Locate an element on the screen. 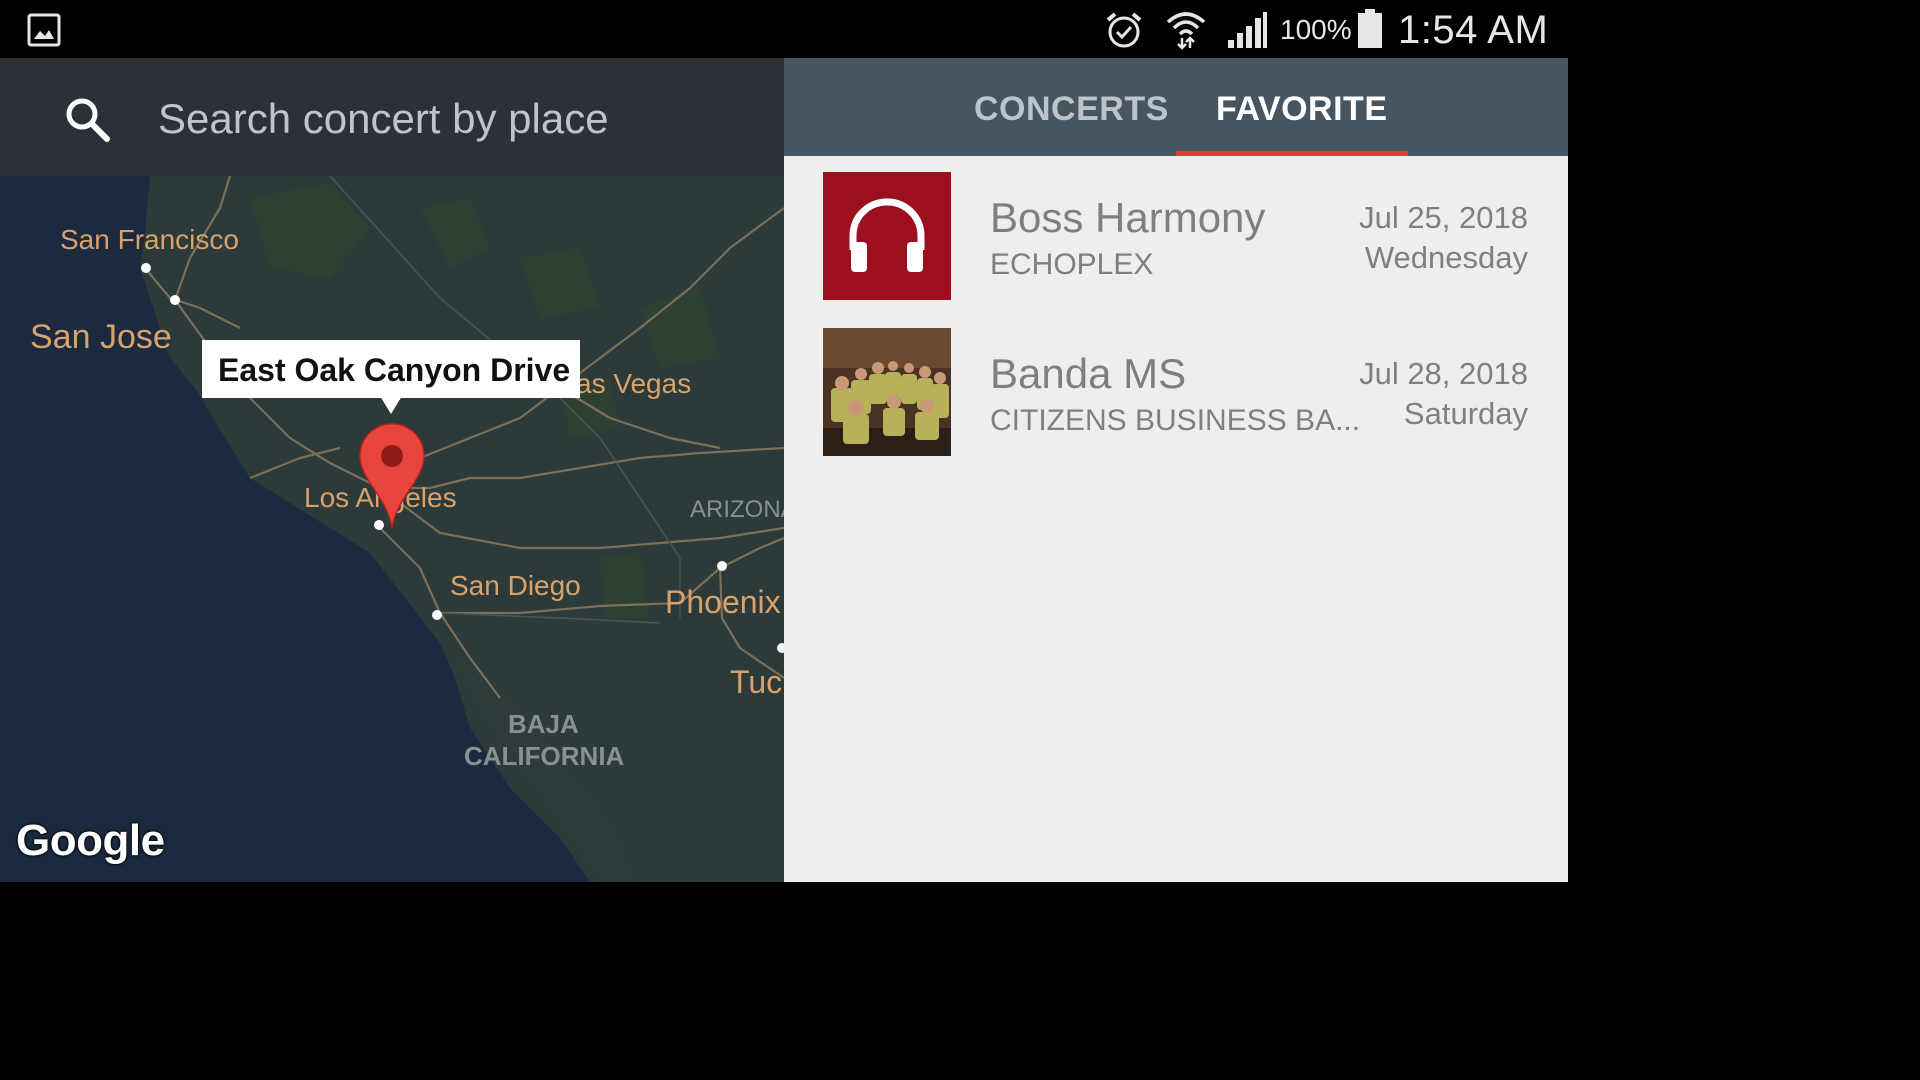 This screenshot has height=1080, width=1920. event-title: Banda MS is located at coordinates (1088, 373).